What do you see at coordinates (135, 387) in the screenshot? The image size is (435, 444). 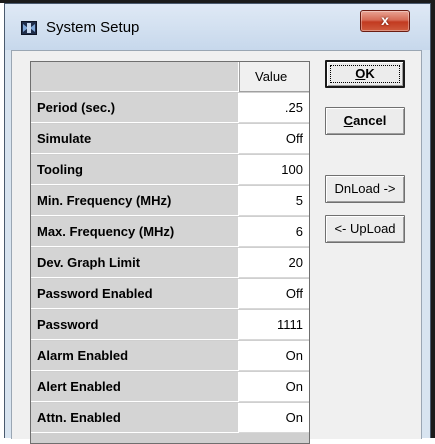 I see `row-label-cell: Alert Enabled` at bounding box center [135, 387].